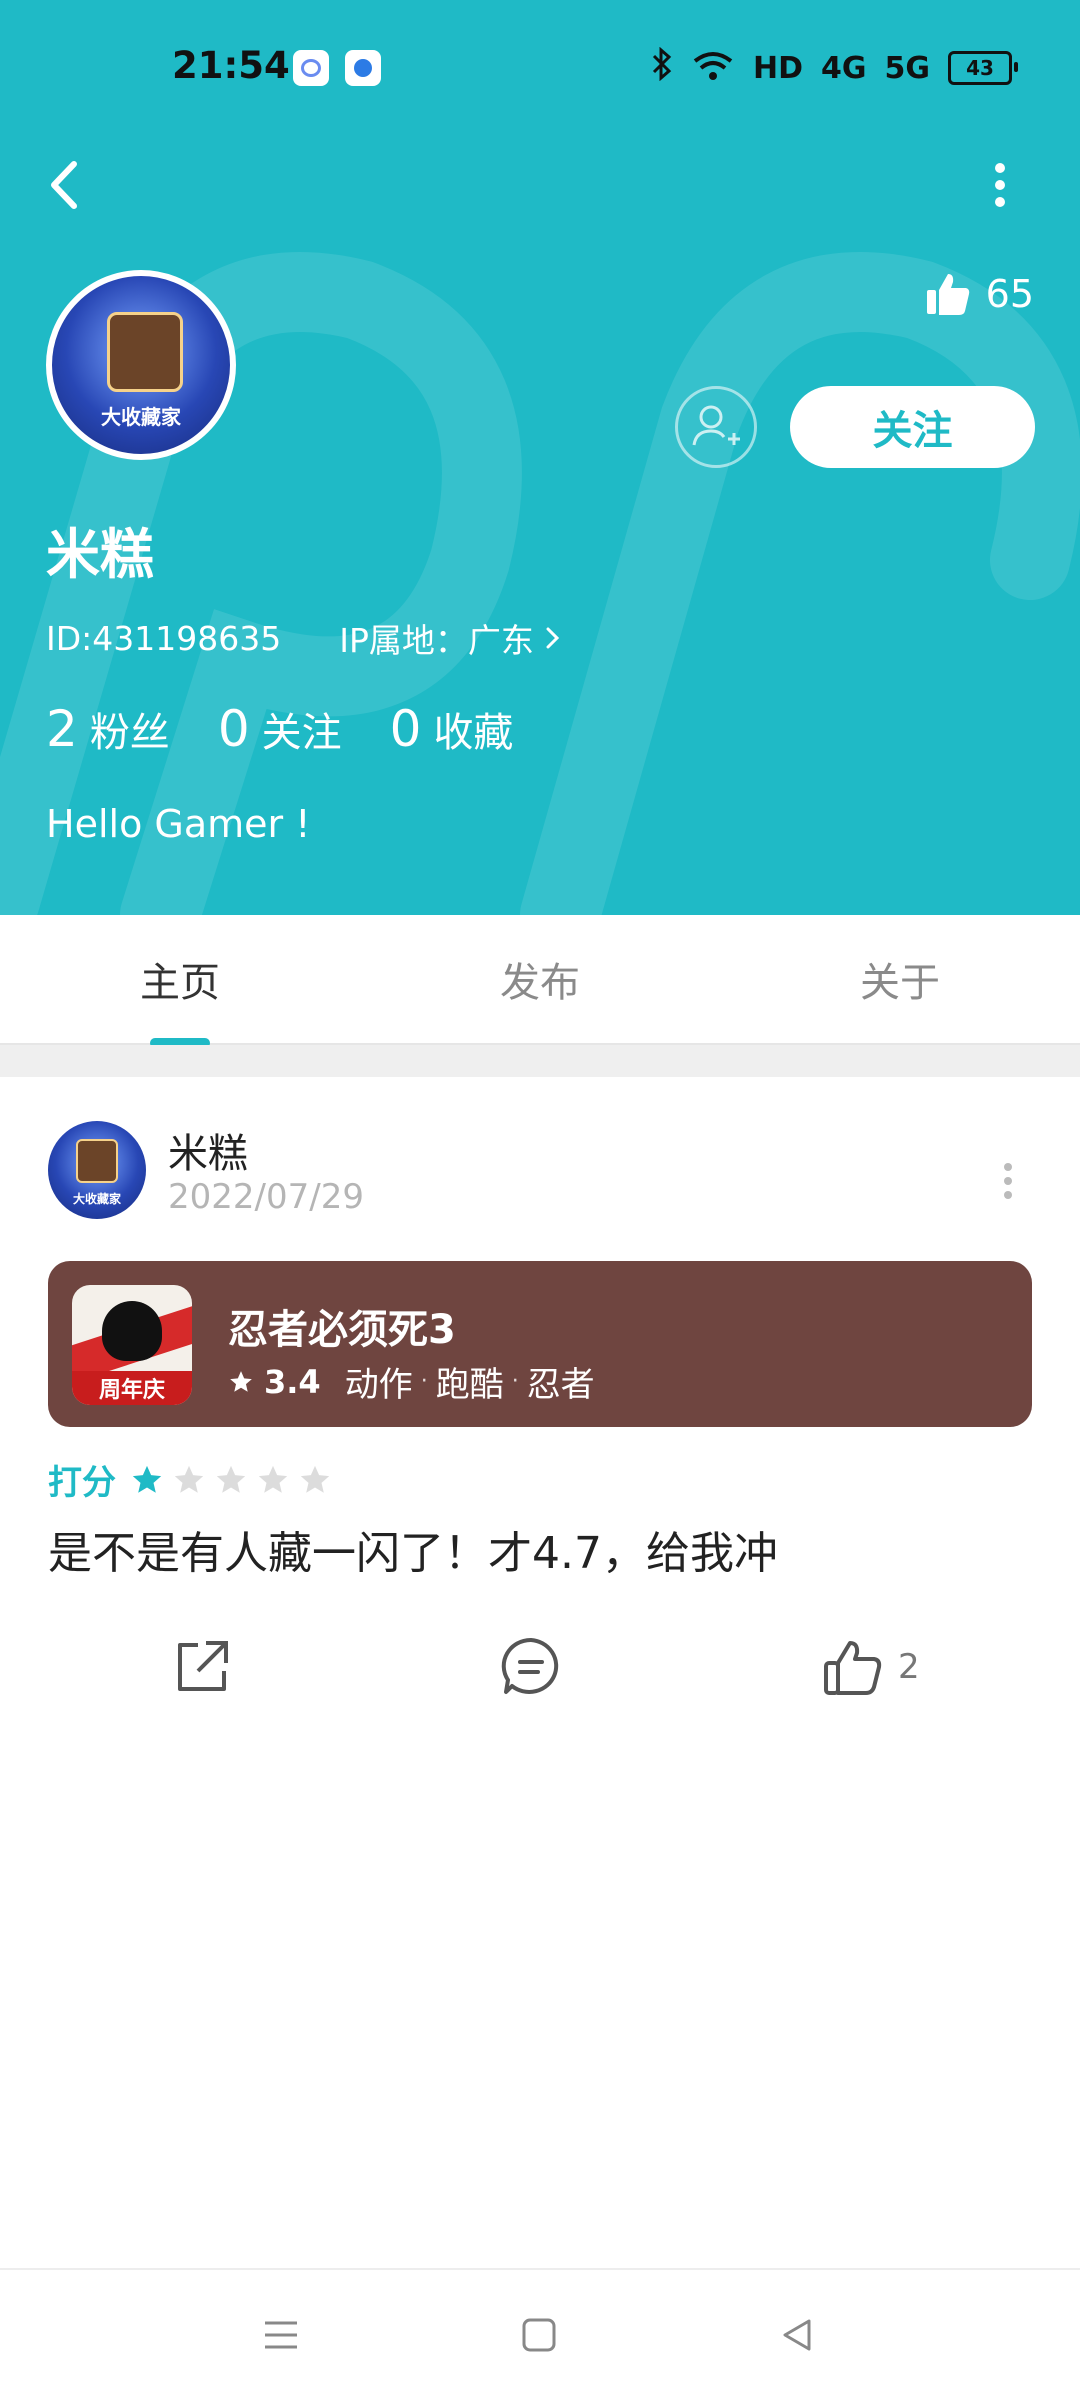 Image resolution: width=1080 pixels, height=2400 pixels. Describe the element at coordinates (540, 1344) in the screenshot. I see `game-card: 周年庆 忍者必须死3 3.4 动作 · 跑酷 · 忍者` at that location.